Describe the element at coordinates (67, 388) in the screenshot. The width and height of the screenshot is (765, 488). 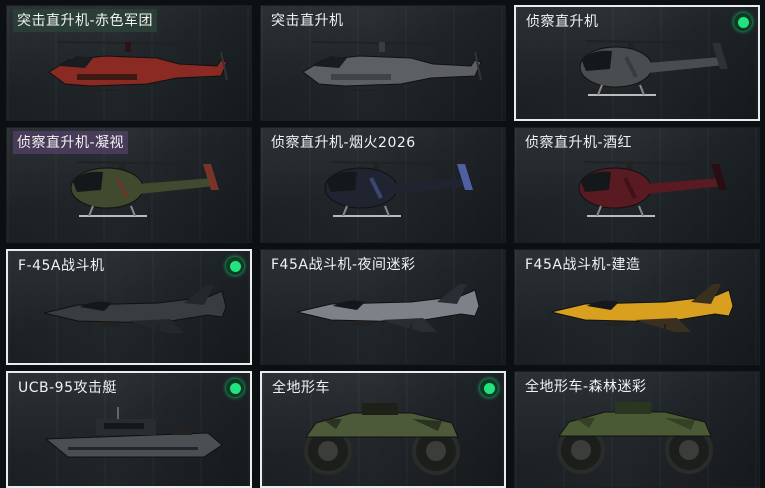
I see `vehicle-name: UCB-95攻击艇` at that location.